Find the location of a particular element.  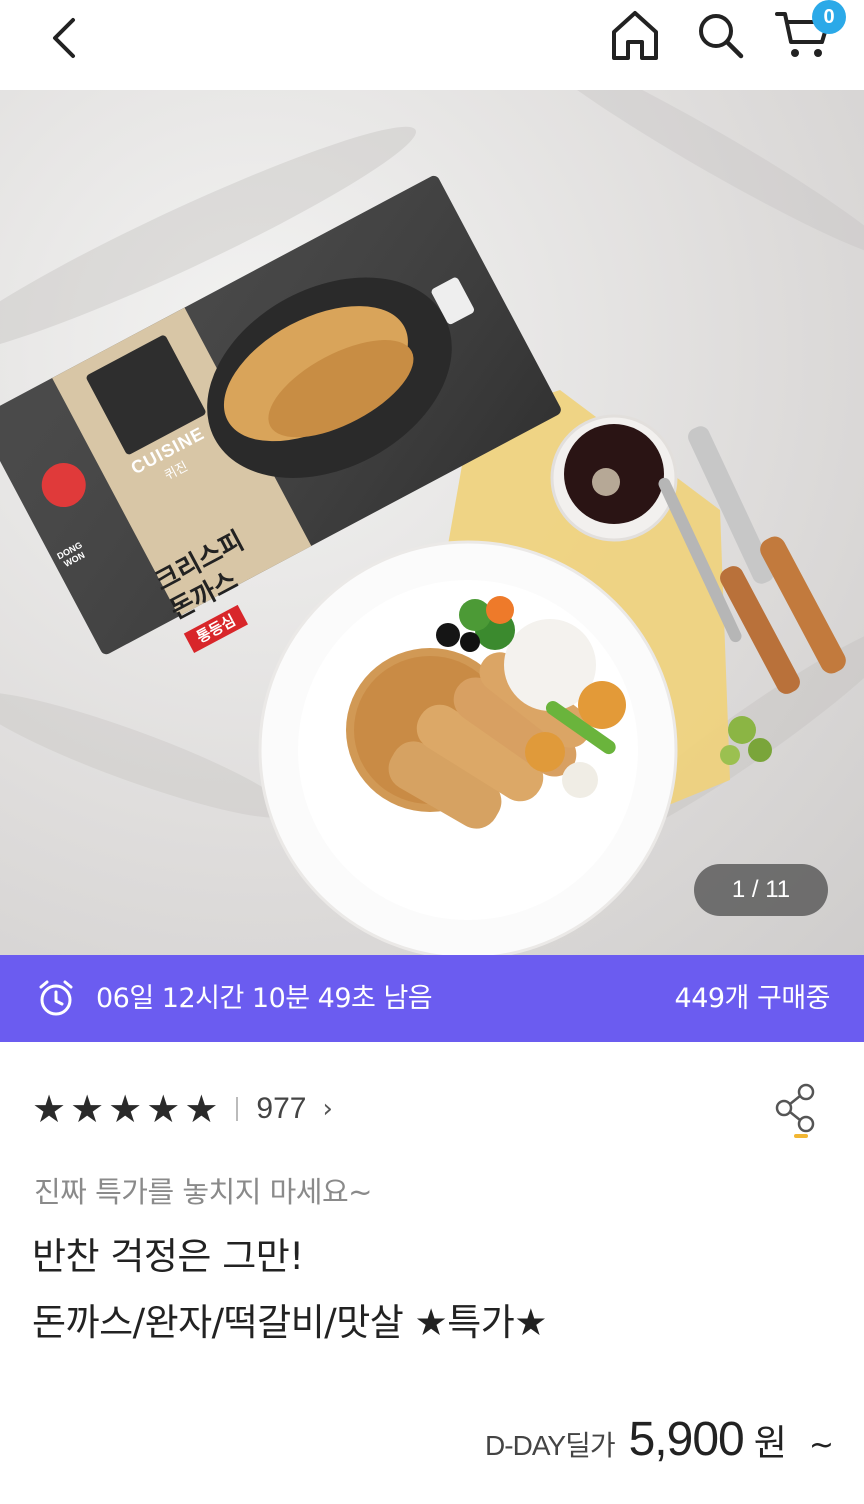

share-button is located at coordinates (796, 1110).